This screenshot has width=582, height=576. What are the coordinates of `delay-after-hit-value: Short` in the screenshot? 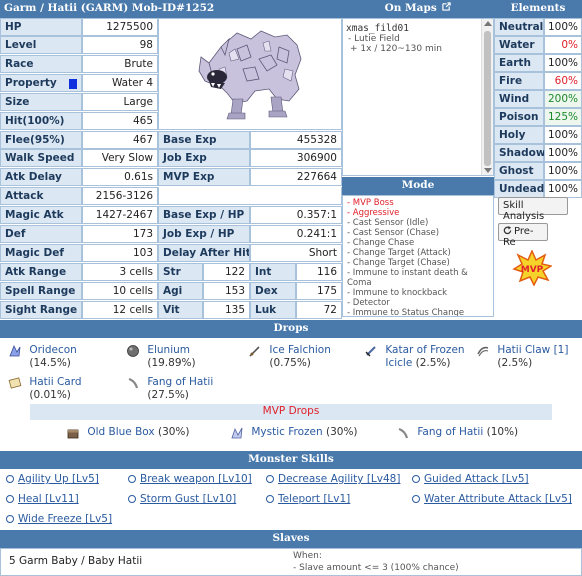 It's located at (296, 253).